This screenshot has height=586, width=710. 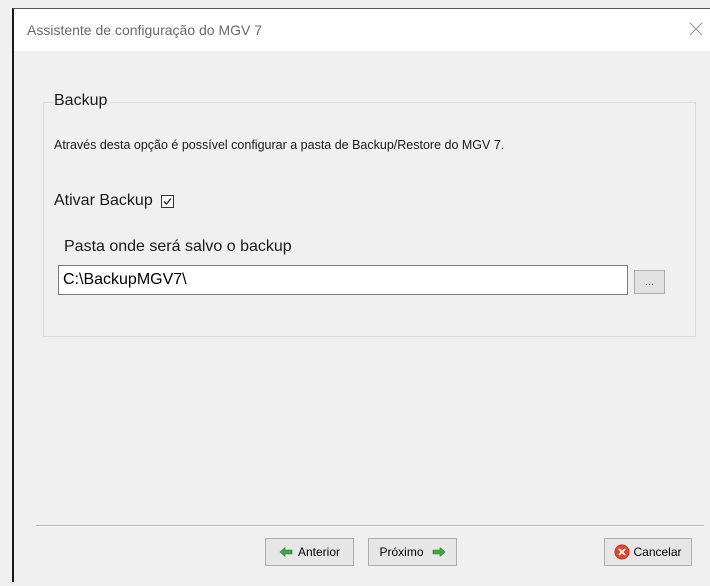 What do you see at coordinates (370, 526) in the screenshot?
I see `footer-divider` at bounding box center [370, 526].